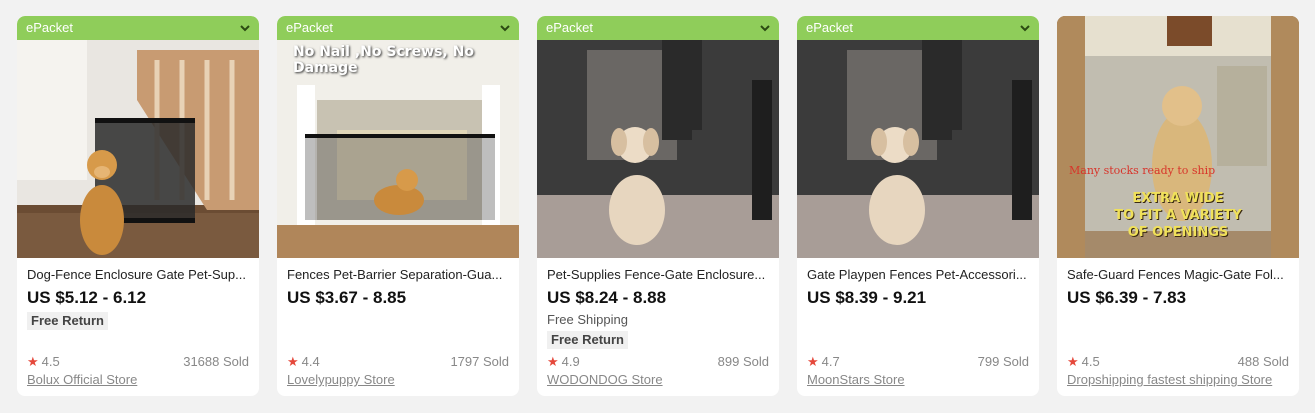 The height and width of the screenshot is (413, 1315). What do you see at coordinates (138, 380) in the screenshot?
I see `store-link: Bolux Official Store` at bounding box center [138, 380].